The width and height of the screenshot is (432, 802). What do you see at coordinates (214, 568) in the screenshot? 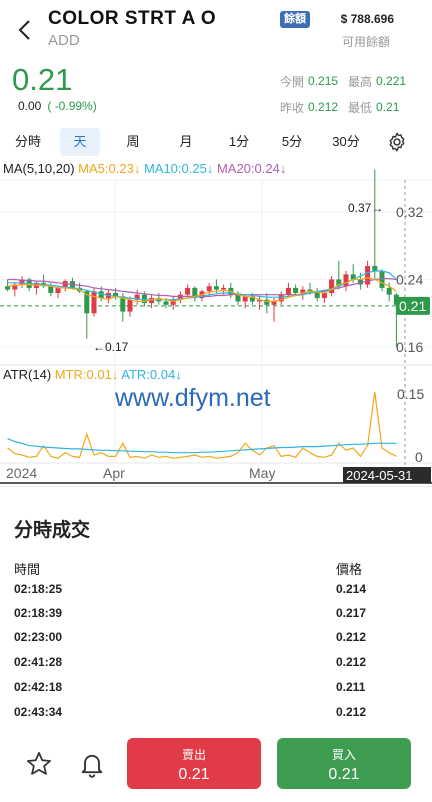
I see `trades-header: 時間 價格` at bounding box center [214, 568].